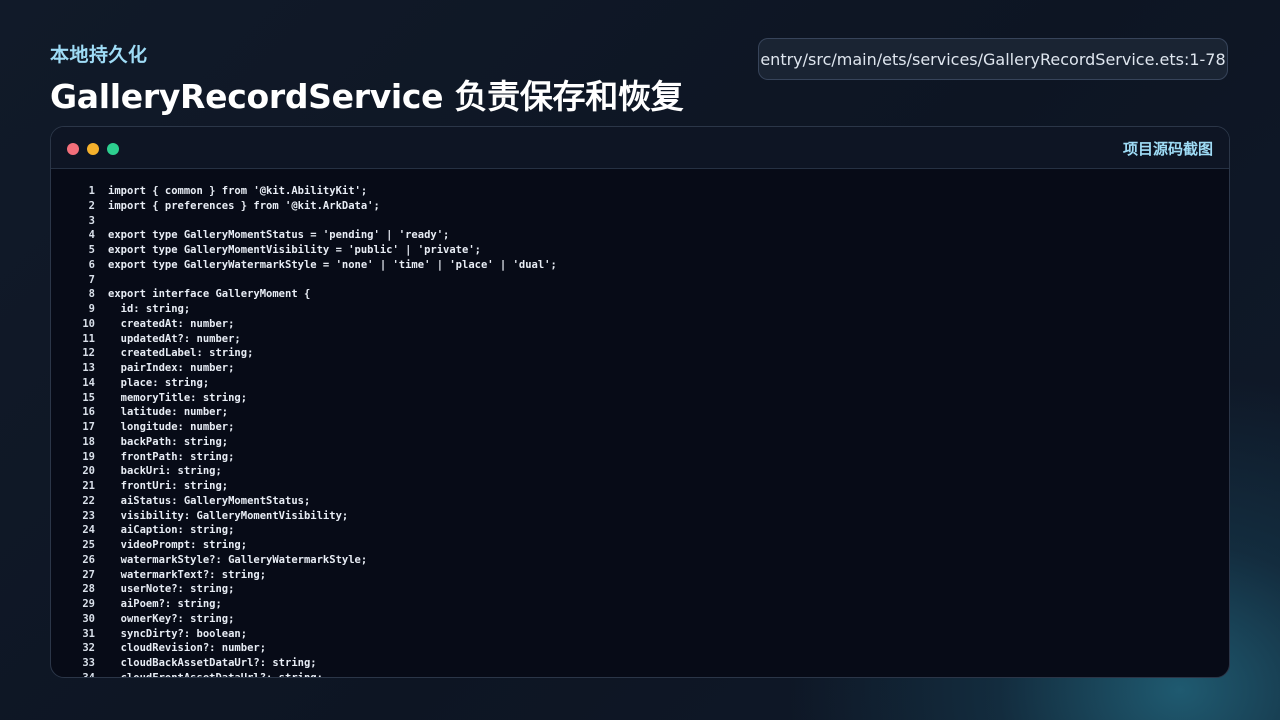  I want to click on line-number: 33, so click(88, 663).